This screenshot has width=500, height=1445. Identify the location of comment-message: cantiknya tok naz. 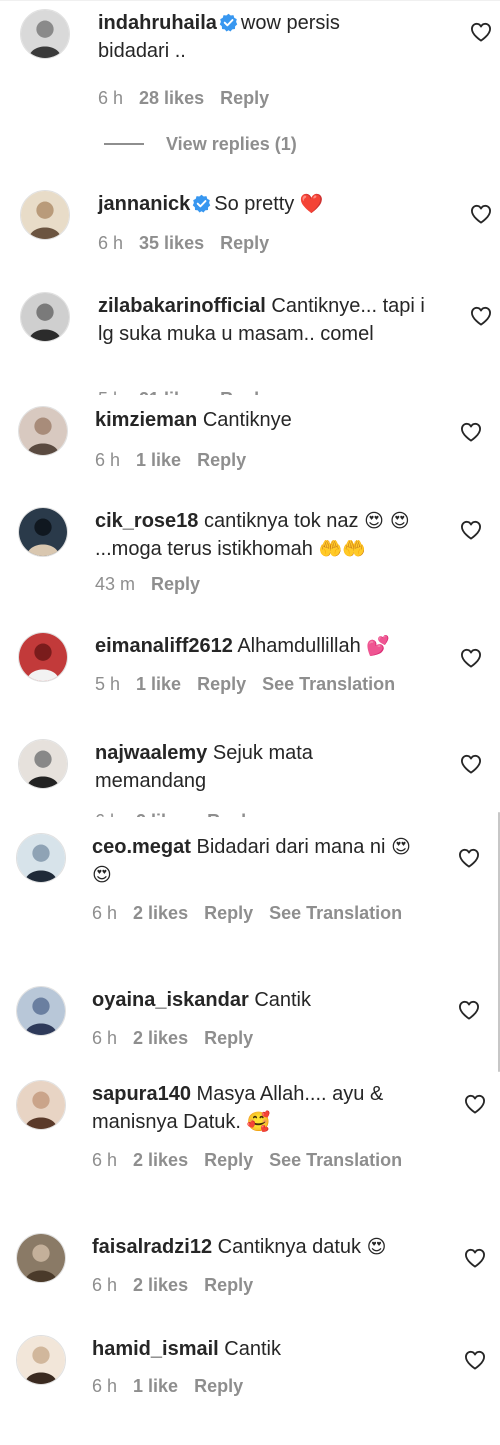
(281, 521).